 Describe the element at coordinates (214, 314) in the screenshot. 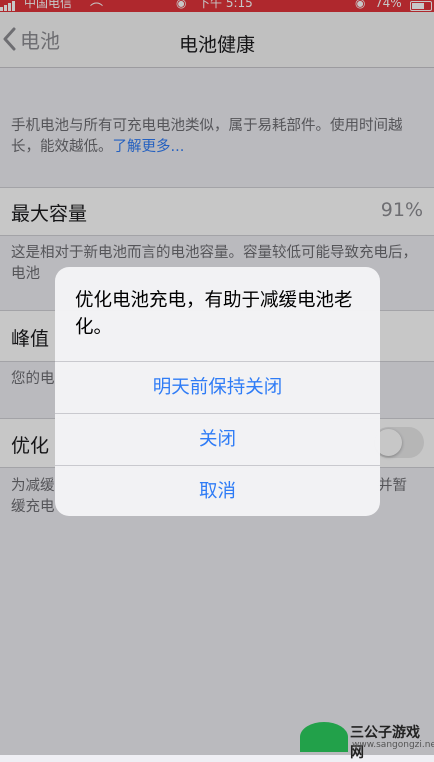

I see `alert-message: 优化电池充电，有助于减缓电池老化。` at that location.